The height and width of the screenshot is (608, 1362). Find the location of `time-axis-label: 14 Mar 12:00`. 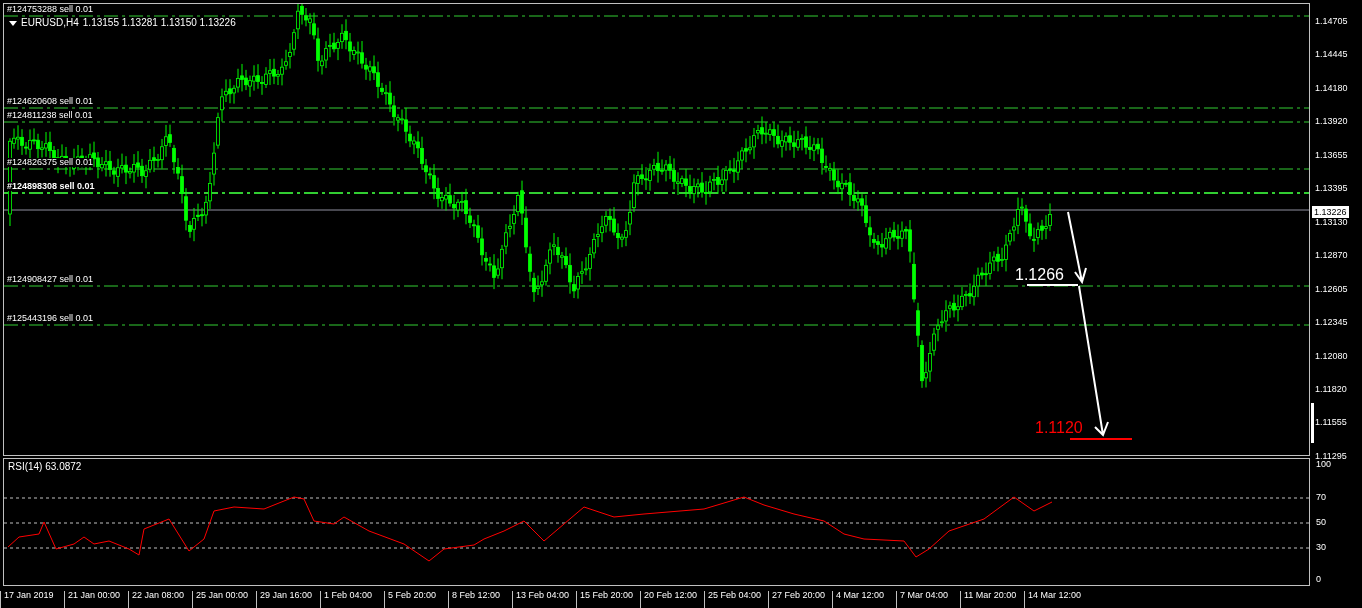

time-axis-label: 14 Mar 12:00 is located at coordinates (1056, 599).